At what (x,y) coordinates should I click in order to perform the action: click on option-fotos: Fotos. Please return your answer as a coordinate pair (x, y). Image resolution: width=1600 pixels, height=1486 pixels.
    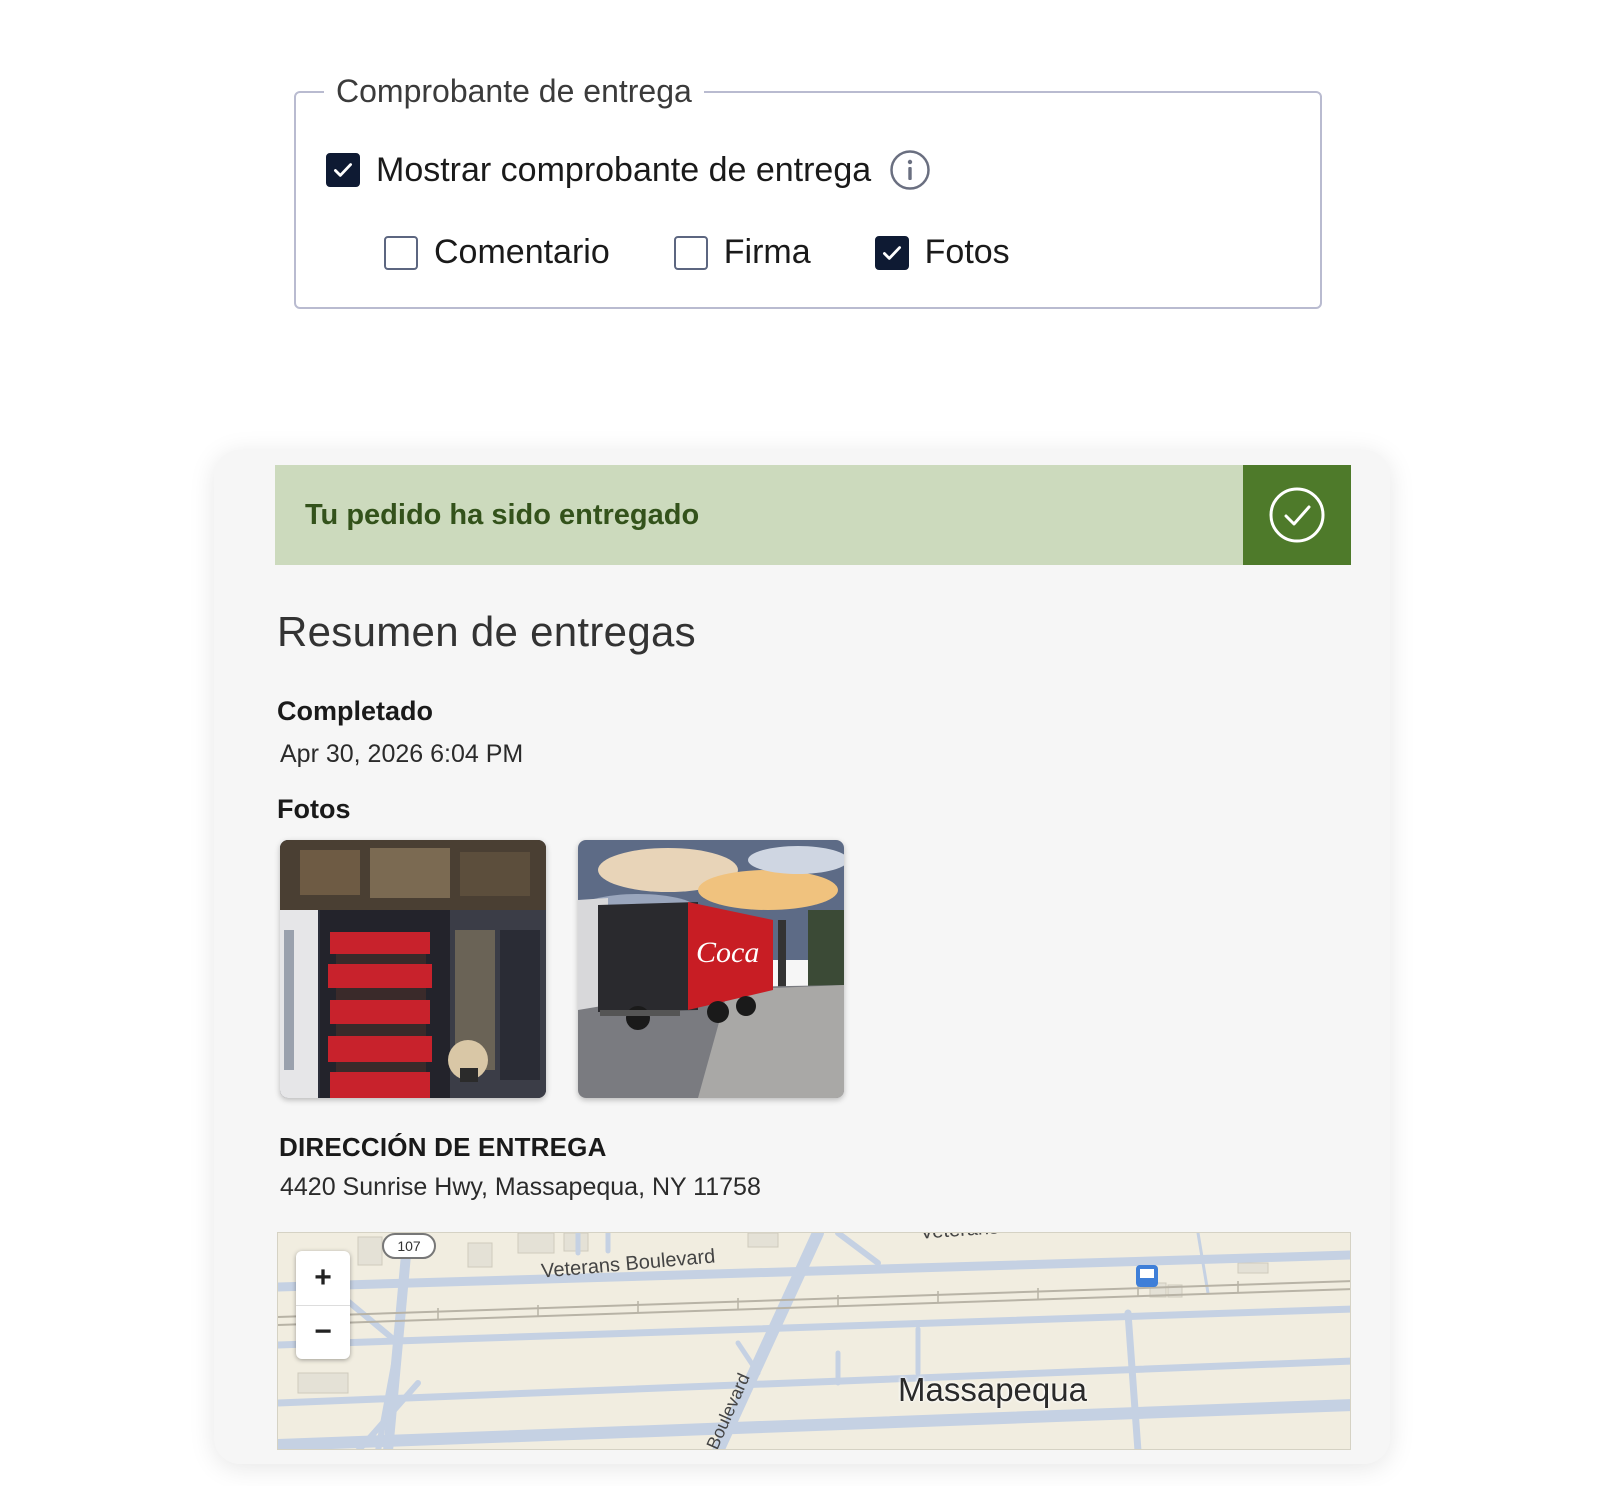
    Looking at the image, I should click on (942, 252).